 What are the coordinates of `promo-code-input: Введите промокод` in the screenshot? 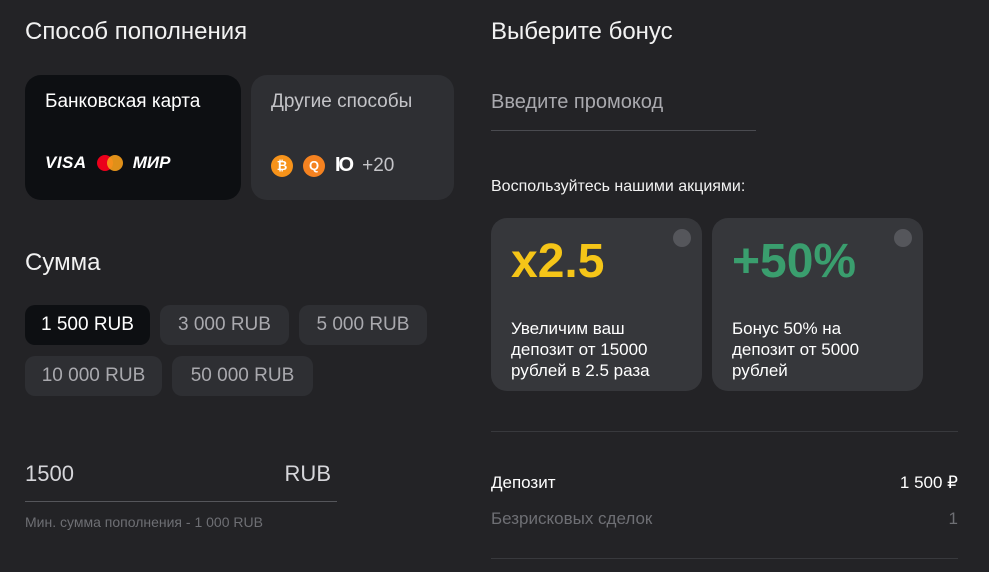 It's located at (623, 108).